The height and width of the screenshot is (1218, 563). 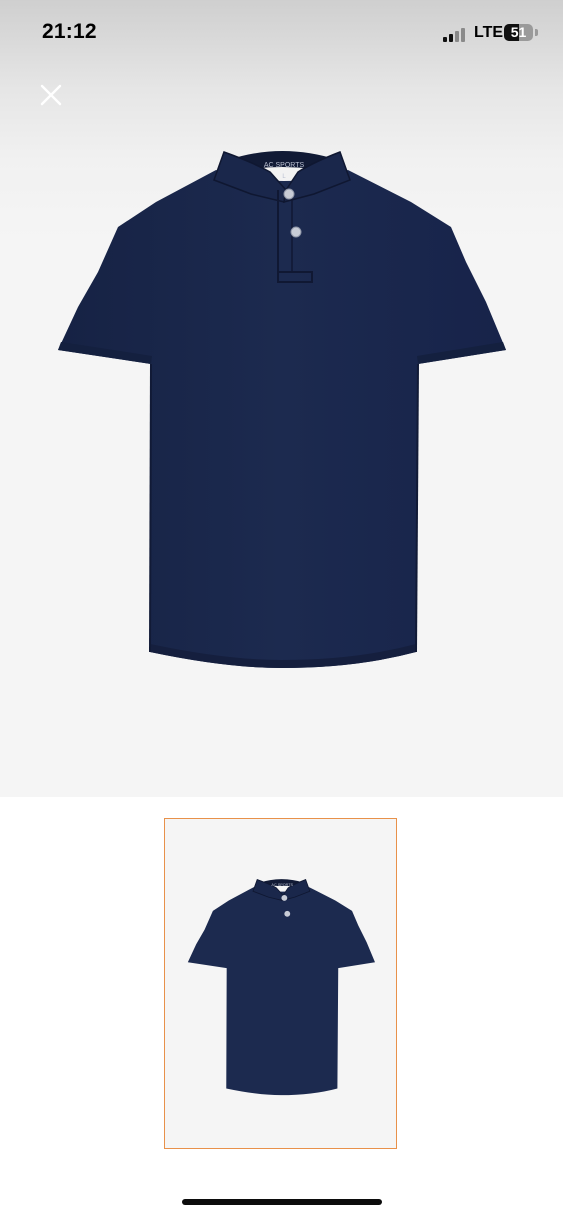 What do you see at coordinates (282, 885) in the screenshot?
I see `thumbnail-neck-label: AC SPORTS` at bounding box center [282, 885].